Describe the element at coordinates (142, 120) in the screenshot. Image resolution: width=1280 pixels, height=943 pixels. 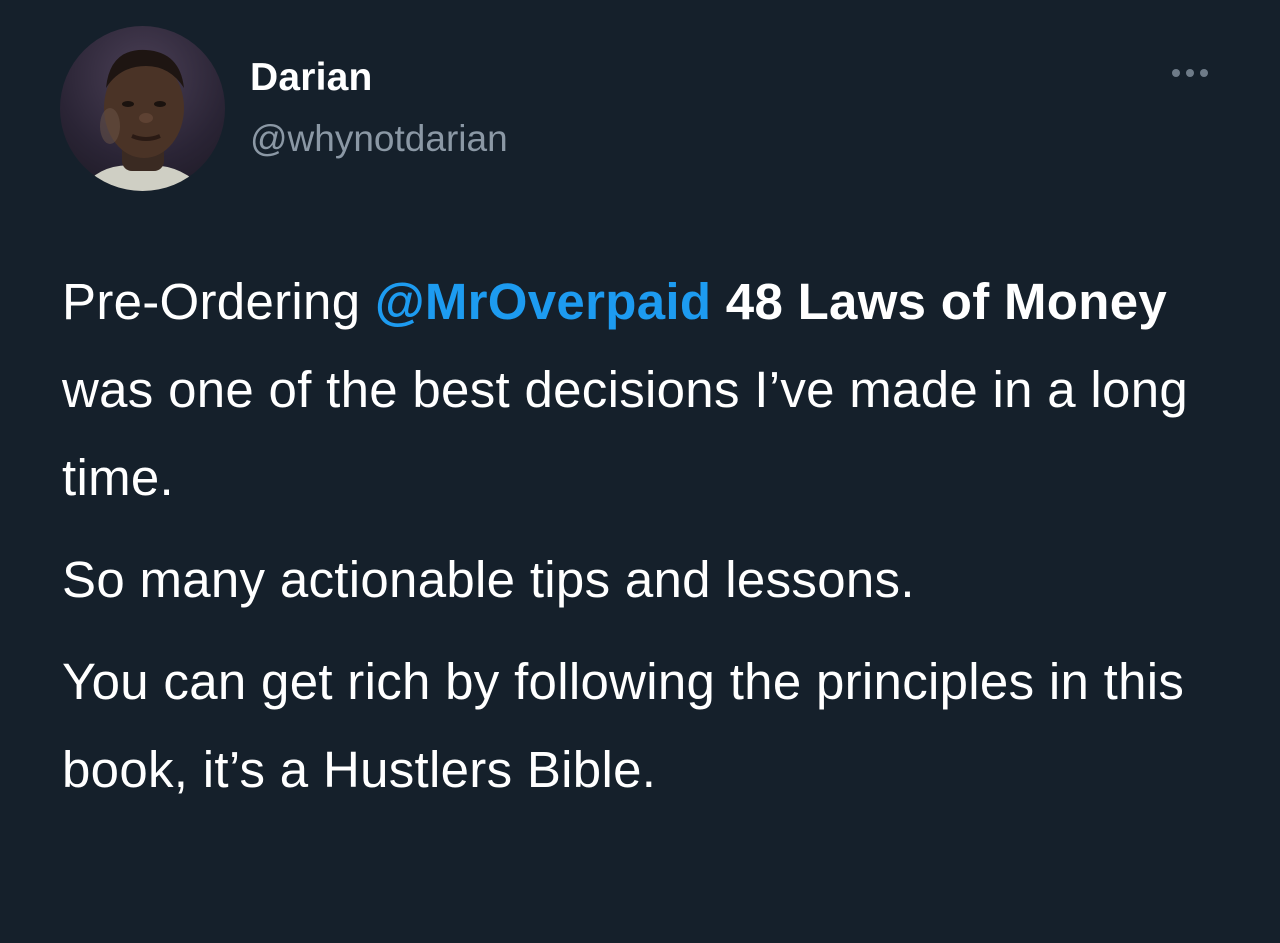
I see `avatar-photo` at that location.